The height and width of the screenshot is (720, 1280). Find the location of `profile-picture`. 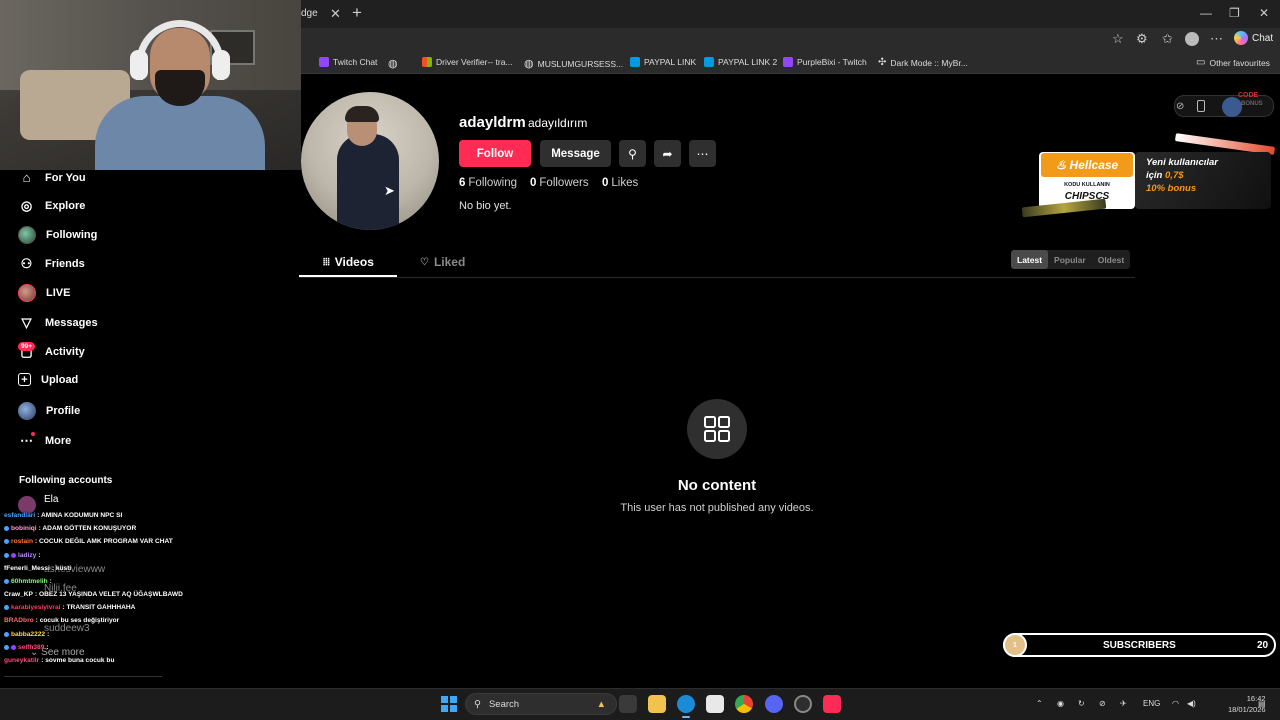

profile-picture is located at coordinates (370, 161).